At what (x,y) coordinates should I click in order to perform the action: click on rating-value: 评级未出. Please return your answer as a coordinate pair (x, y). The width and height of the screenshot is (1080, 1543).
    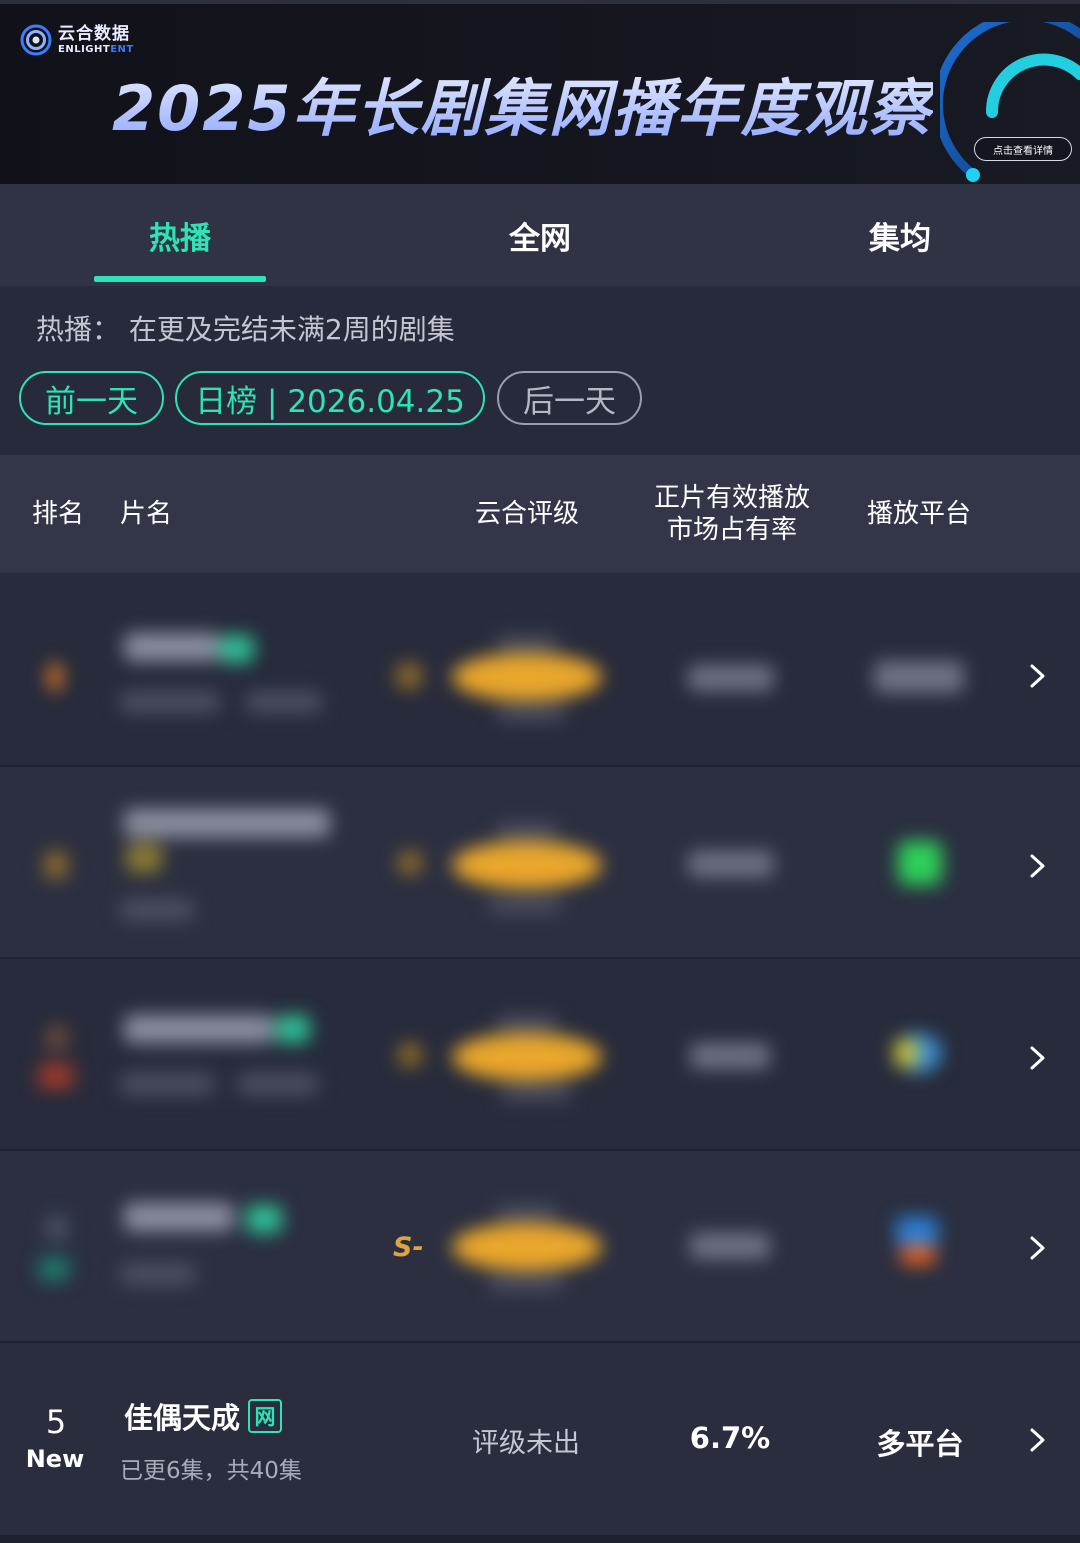
    Looking at the image, I should click on (526, 1443).